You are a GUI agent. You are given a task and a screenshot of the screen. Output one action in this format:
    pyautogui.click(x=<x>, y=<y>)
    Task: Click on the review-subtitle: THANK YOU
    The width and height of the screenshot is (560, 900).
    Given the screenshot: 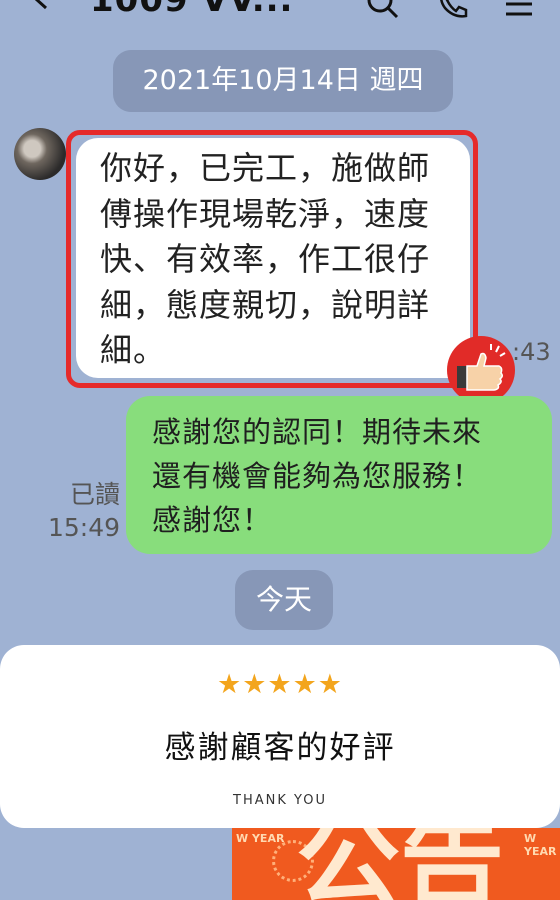 What is the action you would take?
    pyautogui.click(x=280, y=800)
    